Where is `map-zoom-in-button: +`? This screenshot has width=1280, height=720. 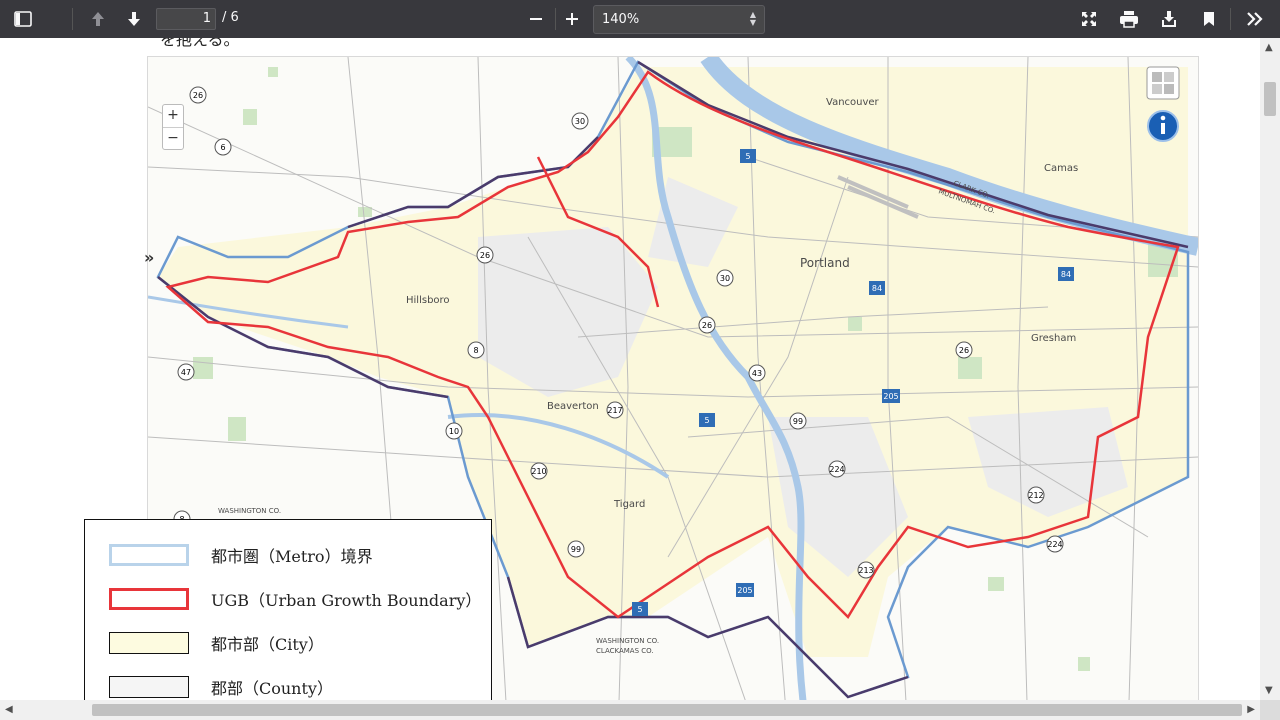
map-zoom-in-button: + is located at coordinates (173, 116).